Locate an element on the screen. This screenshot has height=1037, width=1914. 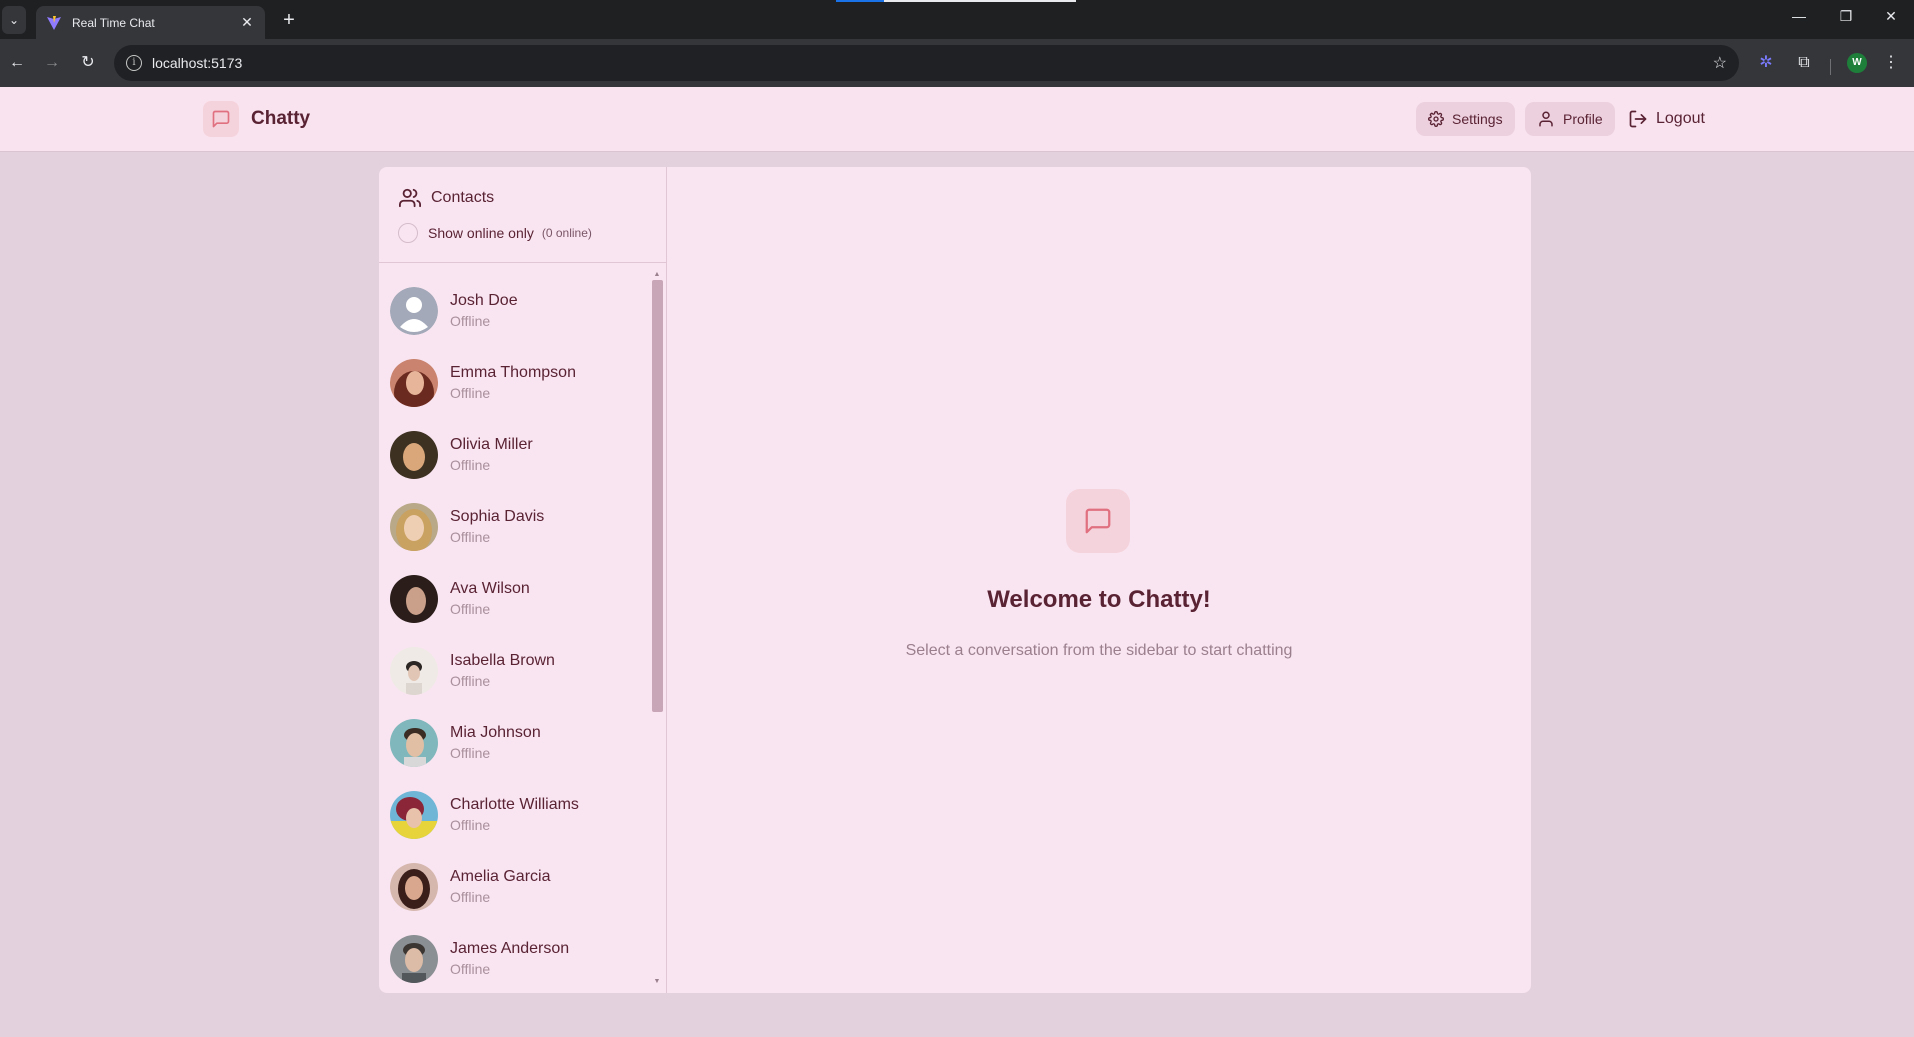
contact-name: Amelia Garcia is located at coordinates (500, 876).